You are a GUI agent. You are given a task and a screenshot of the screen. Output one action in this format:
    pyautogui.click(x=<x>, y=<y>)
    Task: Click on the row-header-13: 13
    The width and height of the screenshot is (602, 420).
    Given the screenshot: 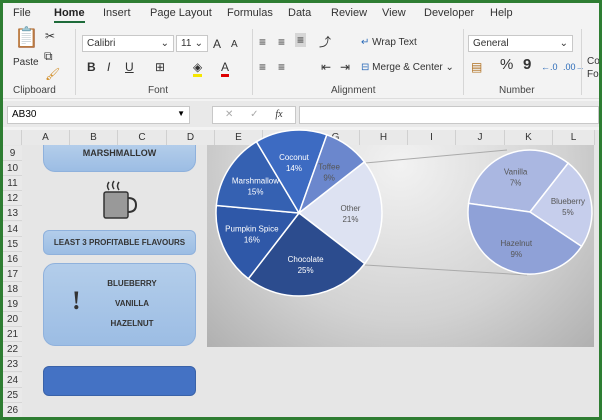 What is the action you would take?
    pyautogui.click(x=12, y=214)
    